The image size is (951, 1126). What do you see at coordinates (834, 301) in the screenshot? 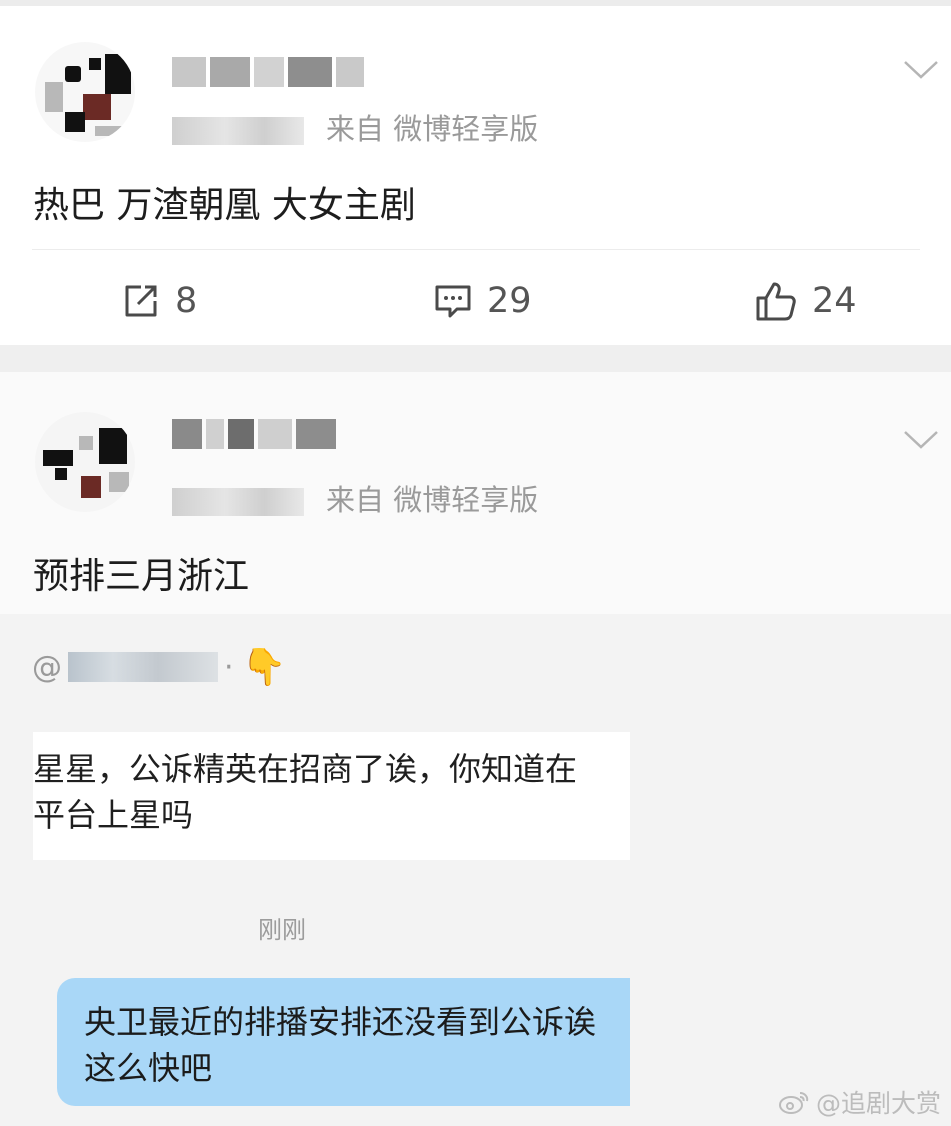
I see `like-count: 24` at bounding box center [834, 301].